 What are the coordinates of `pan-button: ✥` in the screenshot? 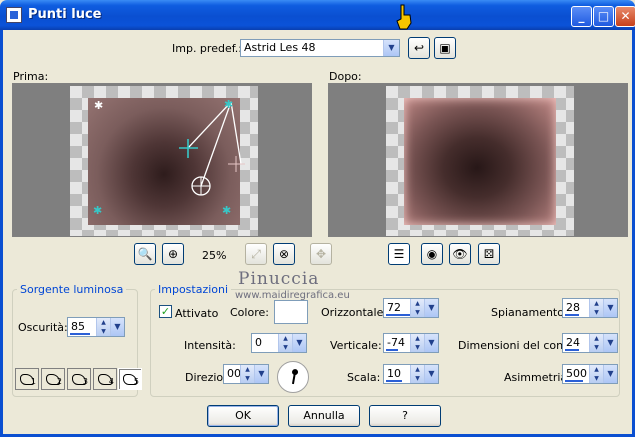 It's located at (321, 254).